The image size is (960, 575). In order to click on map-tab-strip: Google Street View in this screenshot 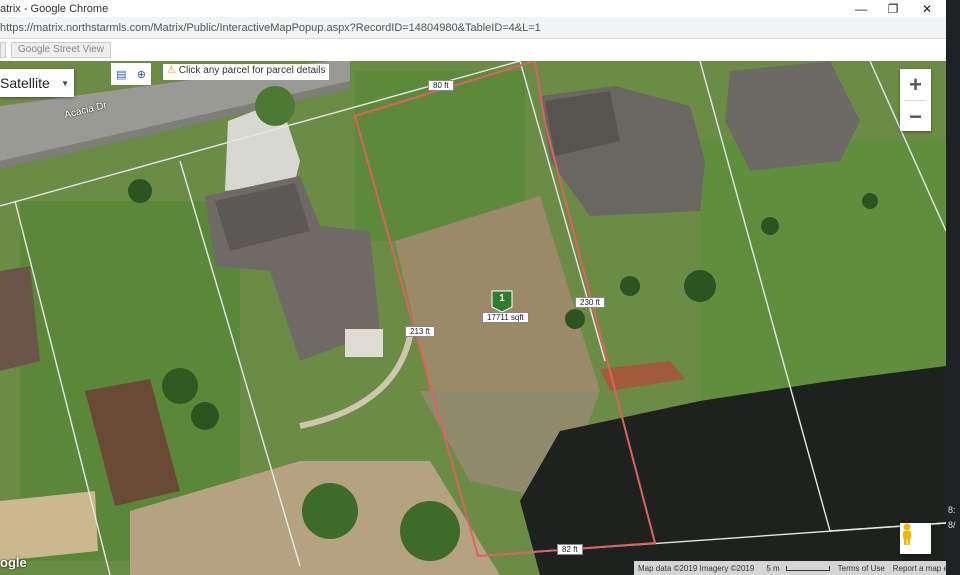, I will do `click(473, 50)`.